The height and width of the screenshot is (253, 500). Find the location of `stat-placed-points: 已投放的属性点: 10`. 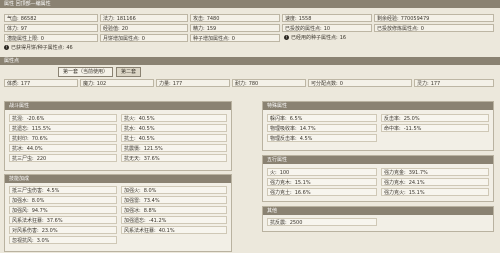

stat-placed-points: 已投放的属性点: 10 is located at coordinates (327, 28).